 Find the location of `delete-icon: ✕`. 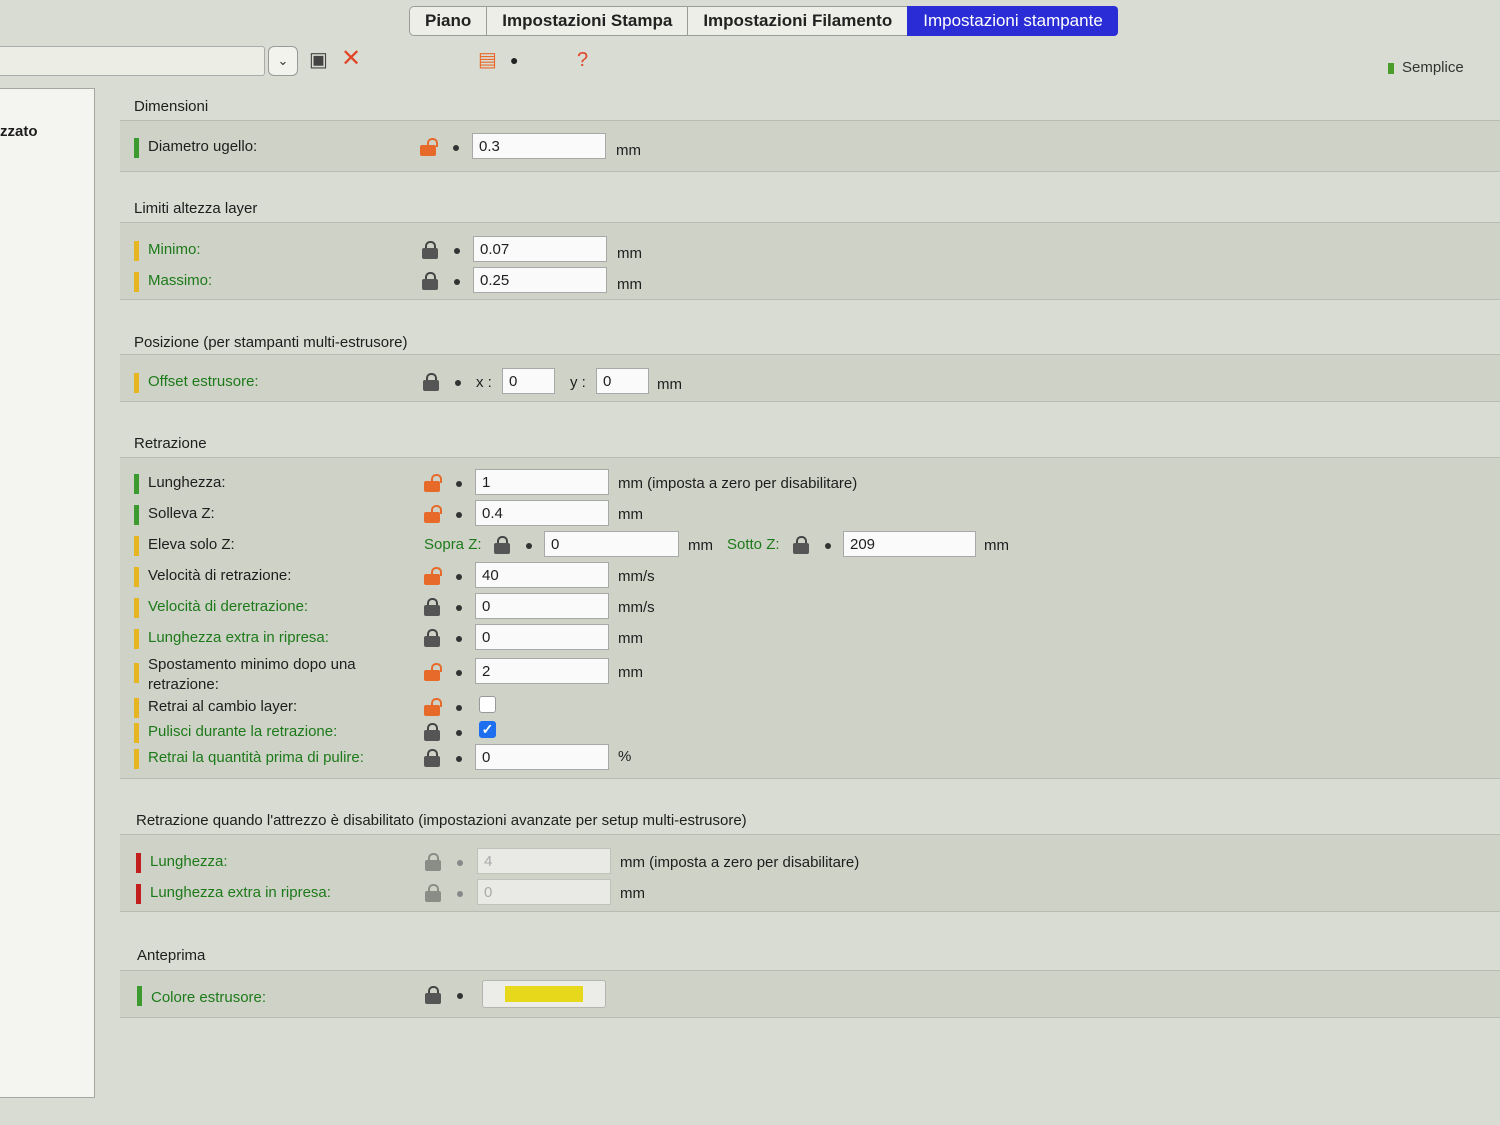

delete-icon: ✕ is located at coordinates (351, 59).